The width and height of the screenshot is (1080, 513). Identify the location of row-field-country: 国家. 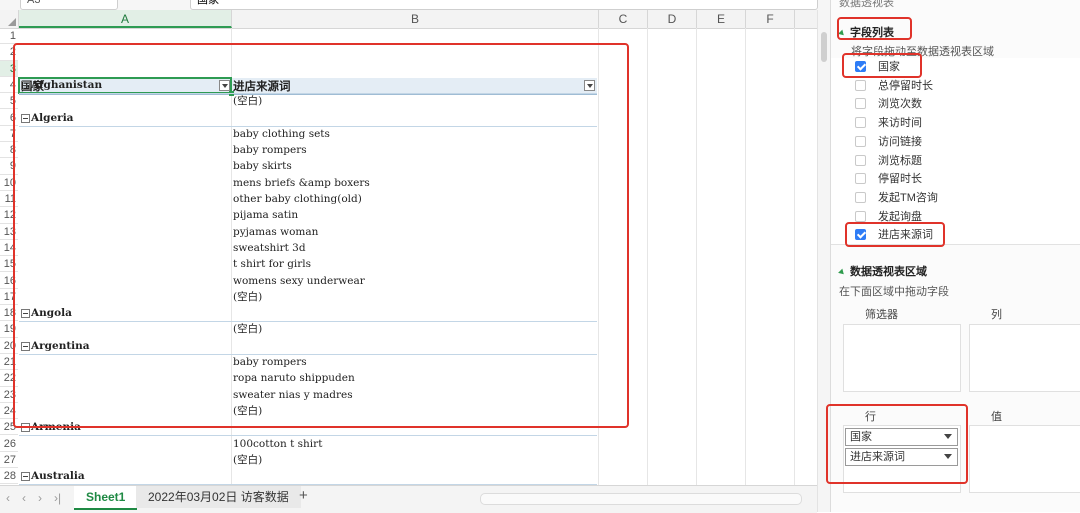
(901, 437).